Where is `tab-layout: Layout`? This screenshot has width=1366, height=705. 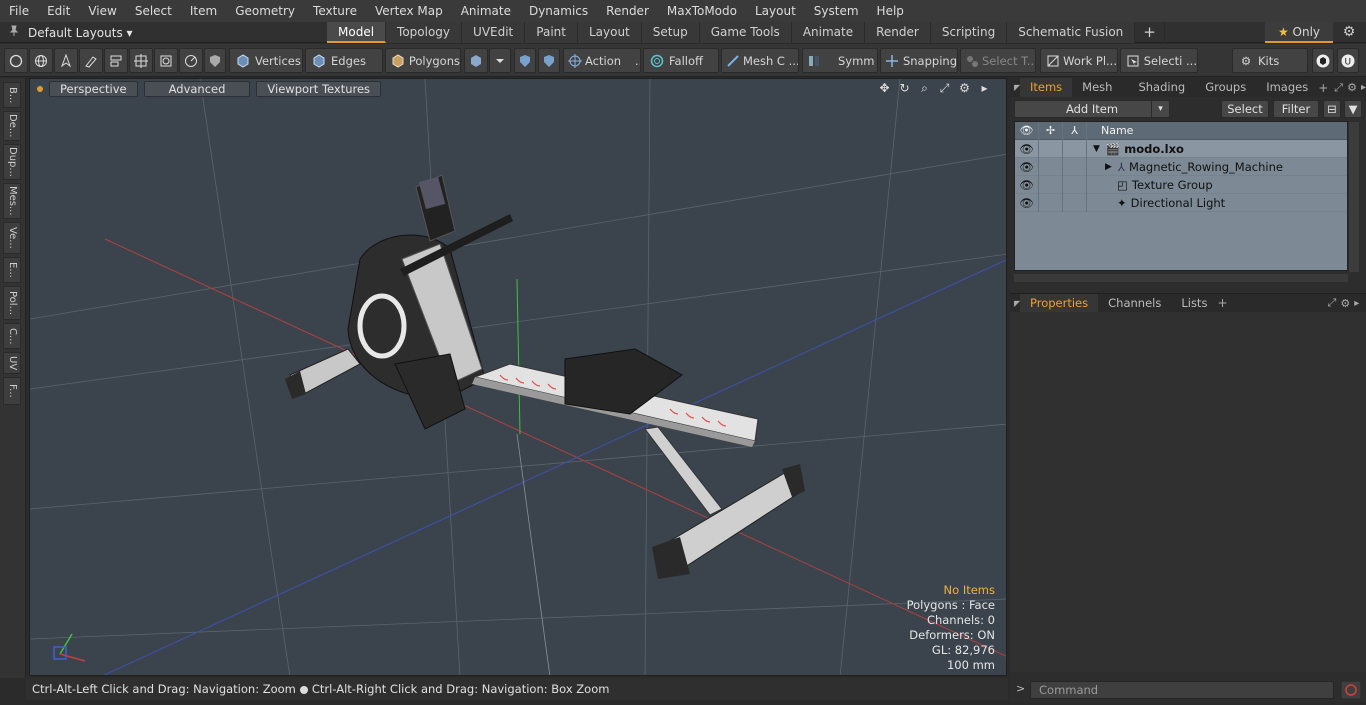 tab-layout: Layout is located at coordinates (609, 32).